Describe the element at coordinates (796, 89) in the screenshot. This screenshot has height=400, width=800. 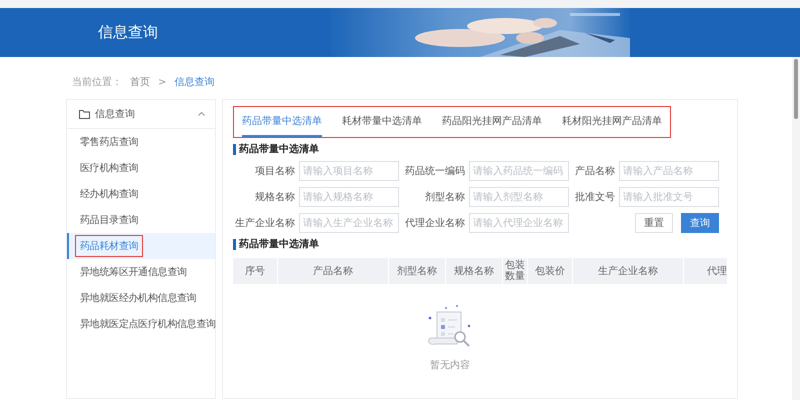
I see `scrollbar-thumb` at that location.